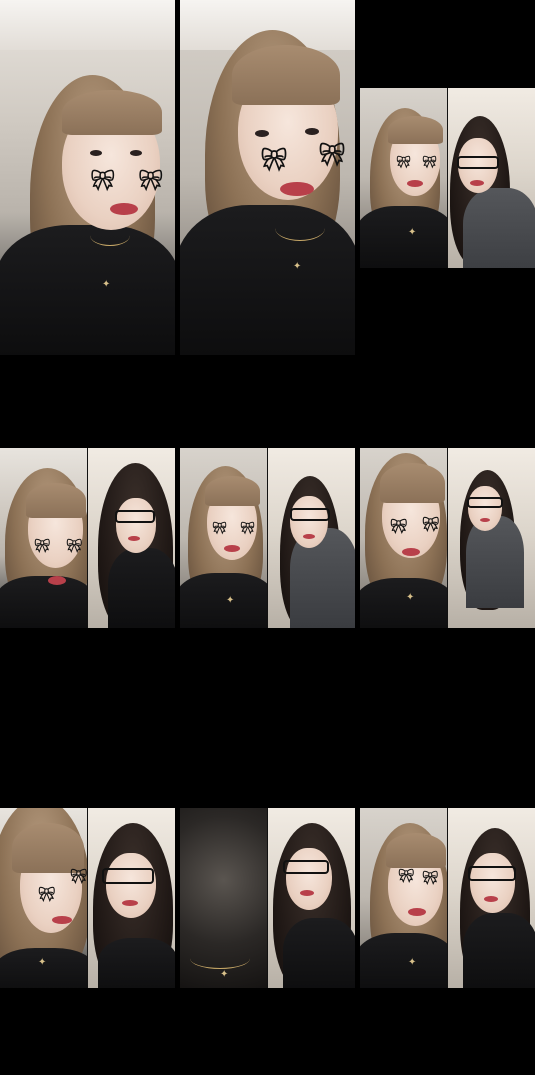 This screenshot has width=535, height=1075. I want to click on video-pane-left: ✦, so click(224, 898).